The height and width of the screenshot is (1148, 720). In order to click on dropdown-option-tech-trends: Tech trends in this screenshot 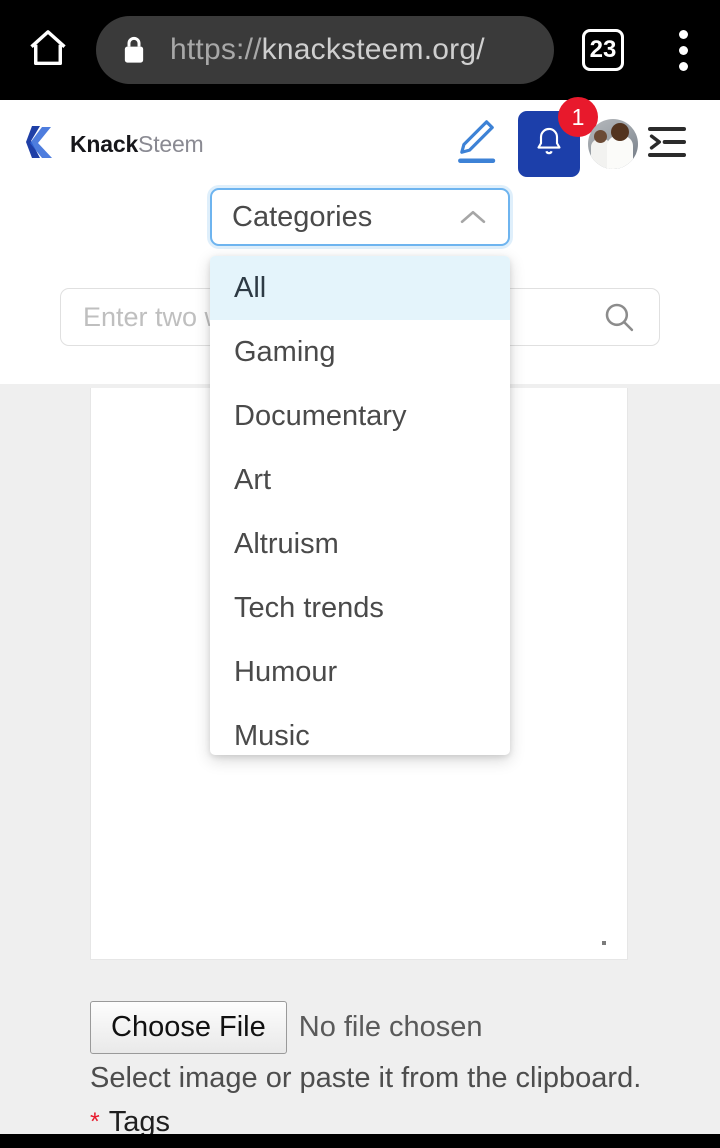, I will do `click(360, 608)`.